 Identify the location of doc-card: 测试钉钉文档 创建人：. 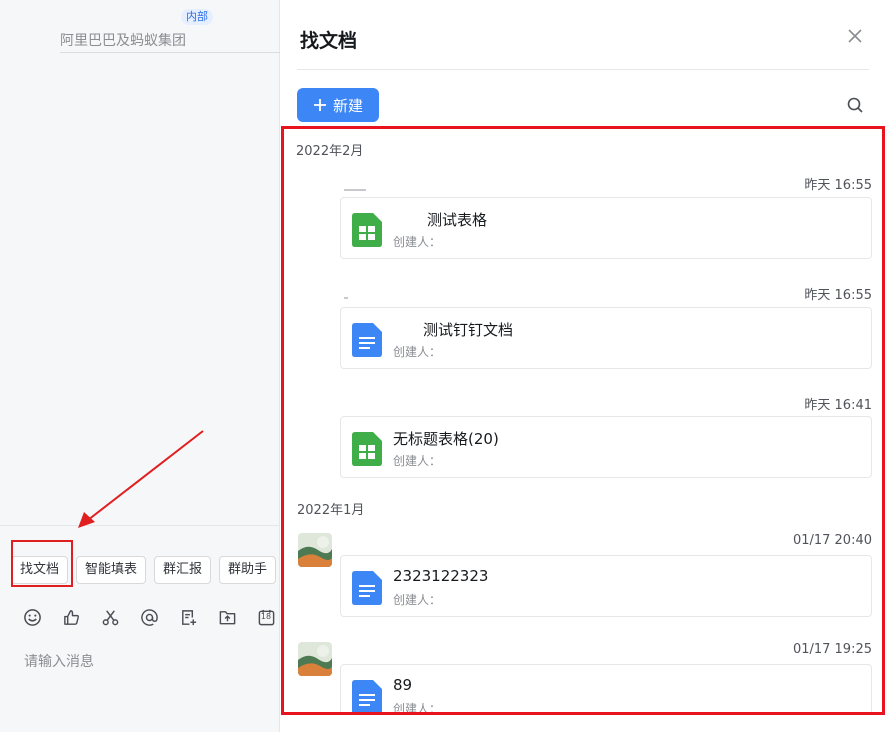
(606, 338).